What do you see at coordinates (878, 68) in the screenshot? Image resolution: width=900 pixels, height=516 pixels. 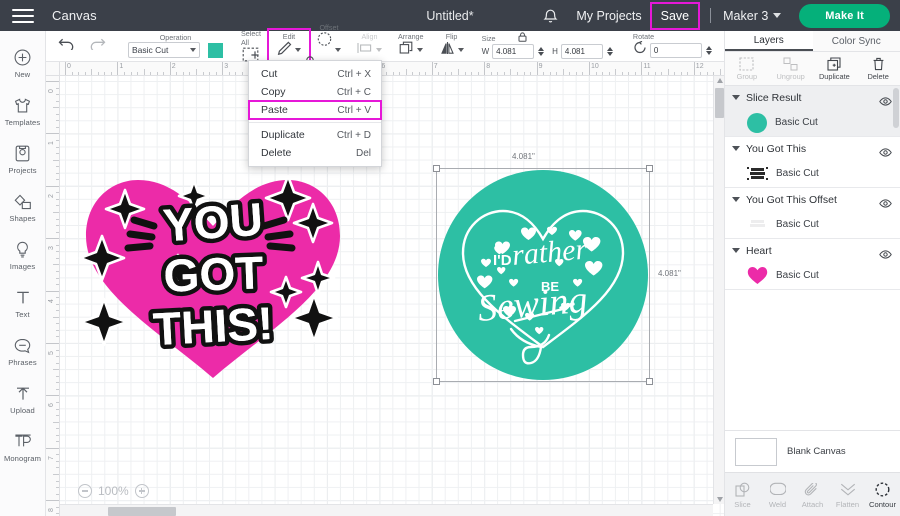 I see `delete-button: Delete` at bounding box center [878, 68].